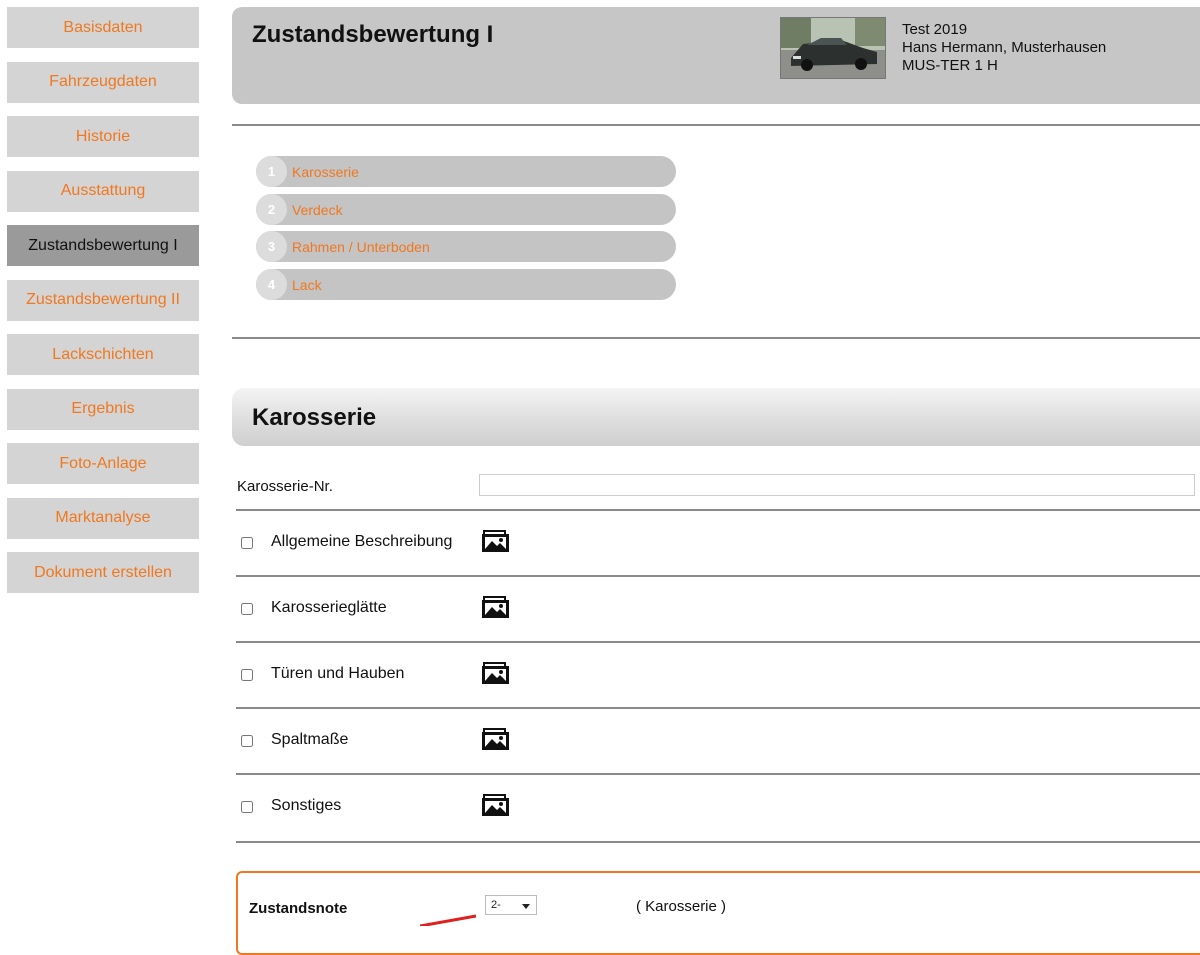 Image resolution: width=1200 pixels, height=955 pixels. I want to click on step-number: 3, so click(271, 246).